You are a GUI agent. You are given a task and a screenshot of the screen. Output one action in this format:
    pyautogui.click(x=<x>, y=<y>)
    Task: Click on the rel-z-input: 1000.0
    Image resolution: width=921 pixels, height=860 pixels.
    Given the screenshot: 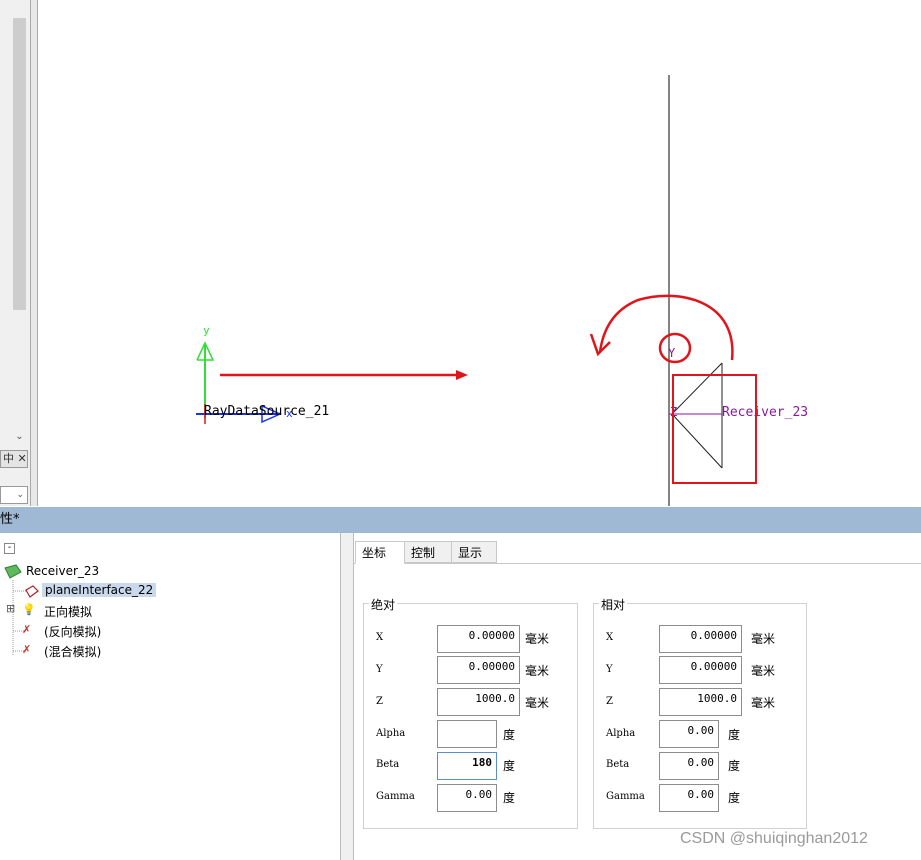 What is the action you would take?
    pyautogui.click(x=700, y=702)
    